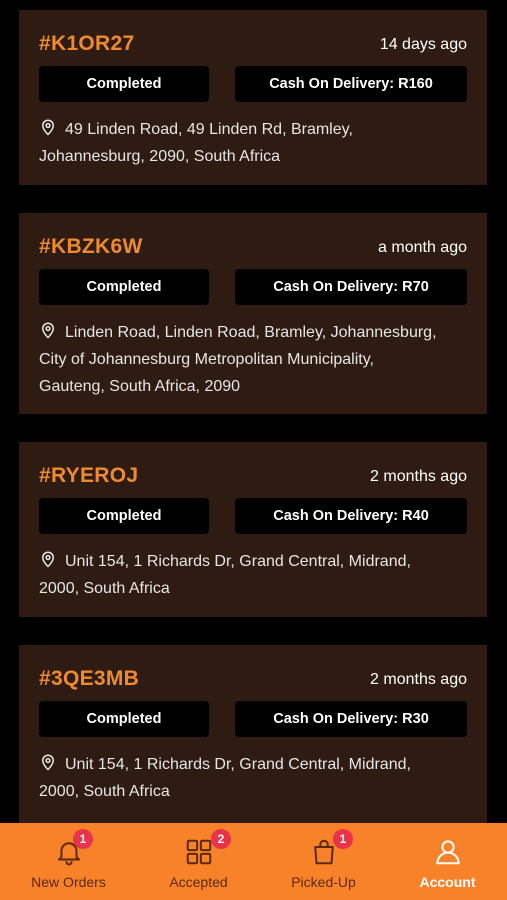  I want to click on tab-label: Picked-Up, so click(323, 882).